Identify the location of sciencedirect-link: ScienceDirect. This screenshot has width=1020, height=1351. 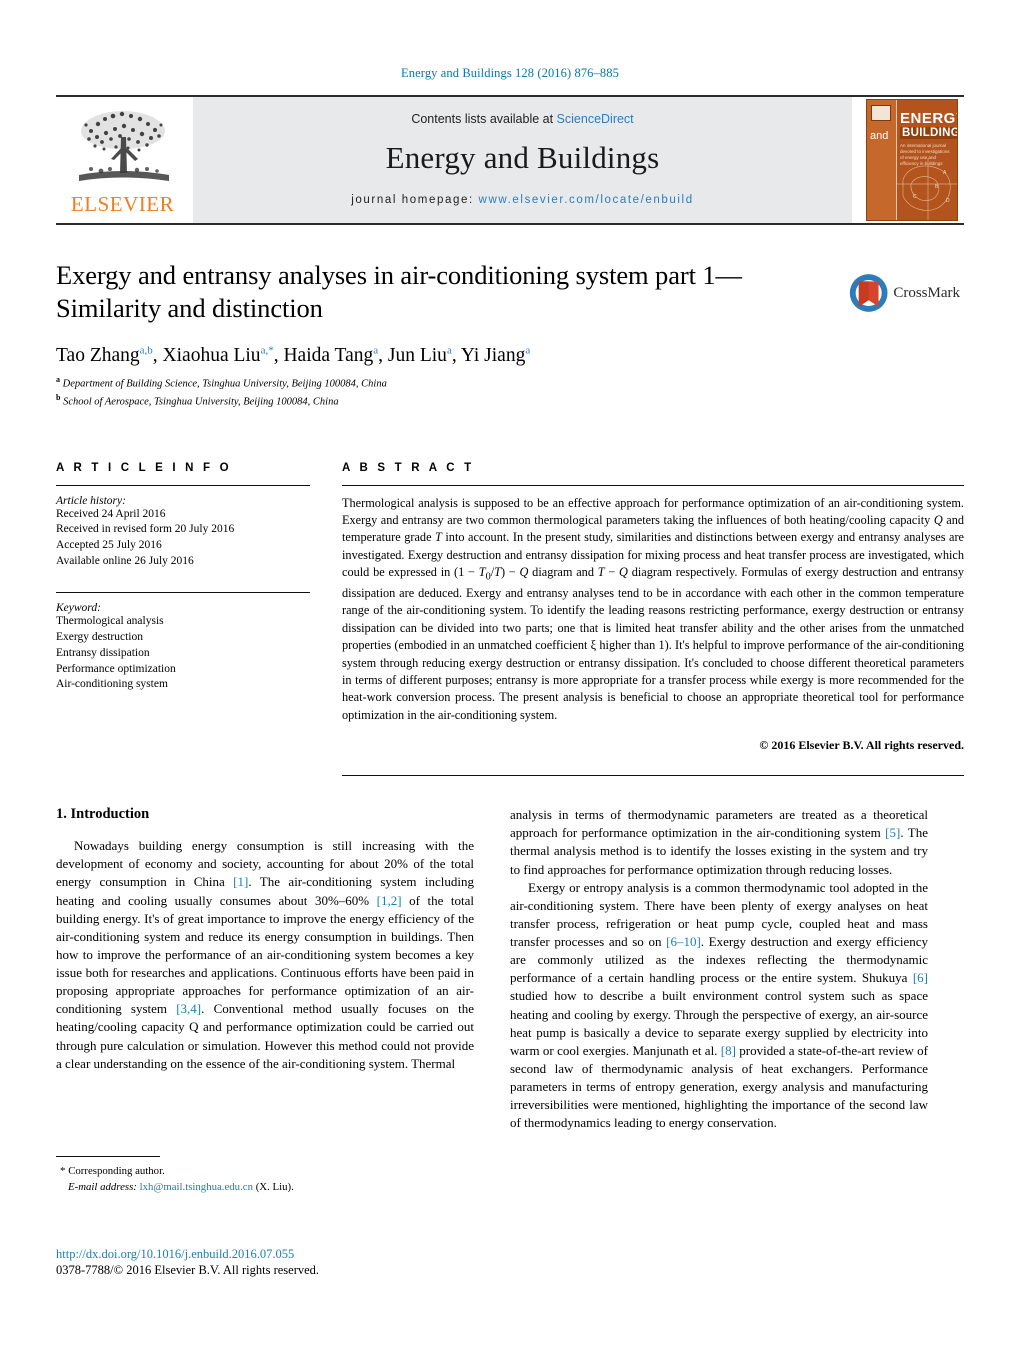
(595, 119).